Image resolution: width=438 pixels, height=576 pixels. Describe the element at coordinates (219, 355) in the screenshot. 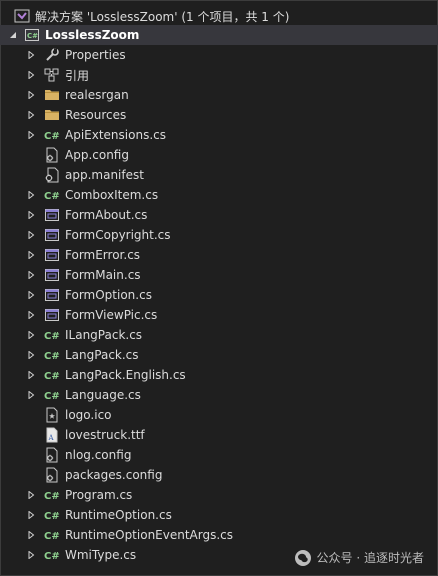

I see `tree-item: C# LangPack.cs` at that location.